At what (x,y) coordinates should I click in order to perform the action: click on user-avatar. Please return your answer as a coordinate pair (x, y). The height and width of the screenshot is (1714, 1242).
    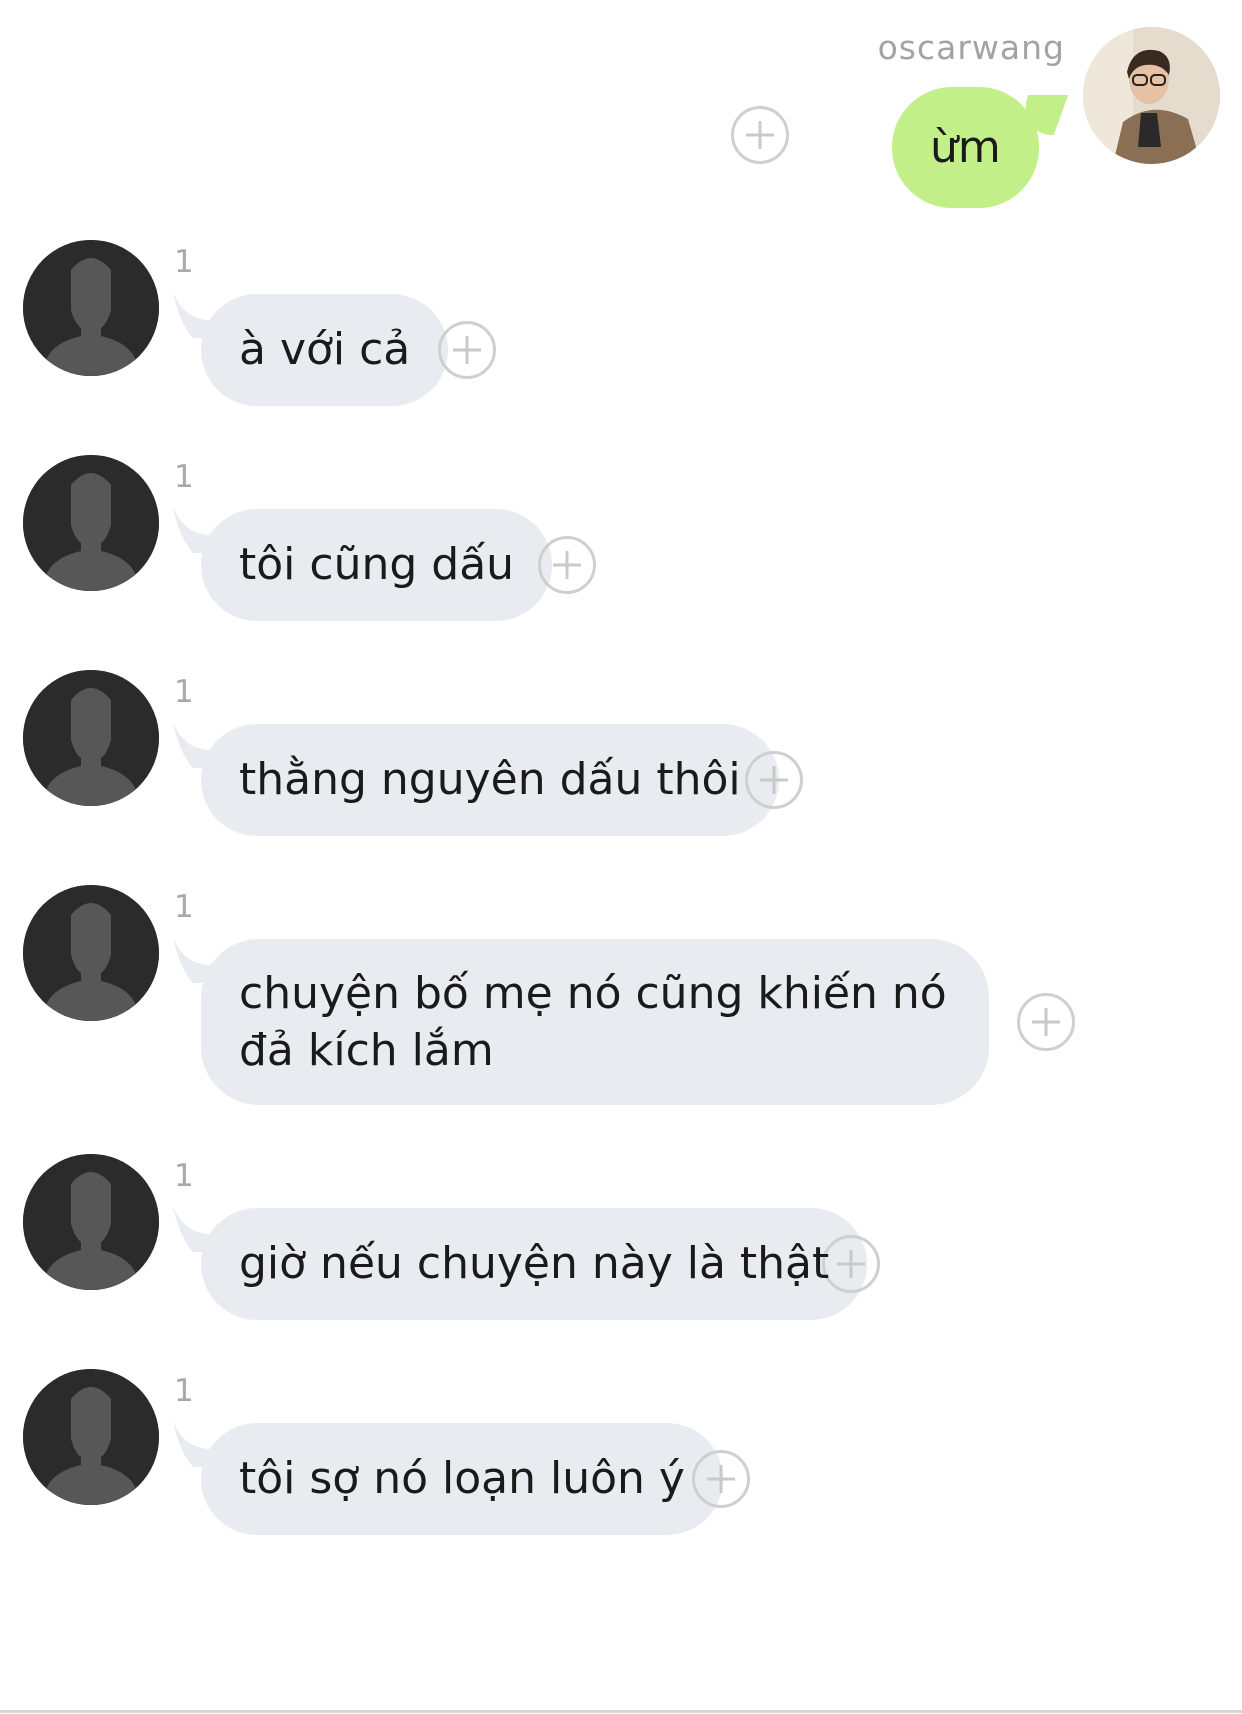
    Looking at the image, I should click on (1151, 95).